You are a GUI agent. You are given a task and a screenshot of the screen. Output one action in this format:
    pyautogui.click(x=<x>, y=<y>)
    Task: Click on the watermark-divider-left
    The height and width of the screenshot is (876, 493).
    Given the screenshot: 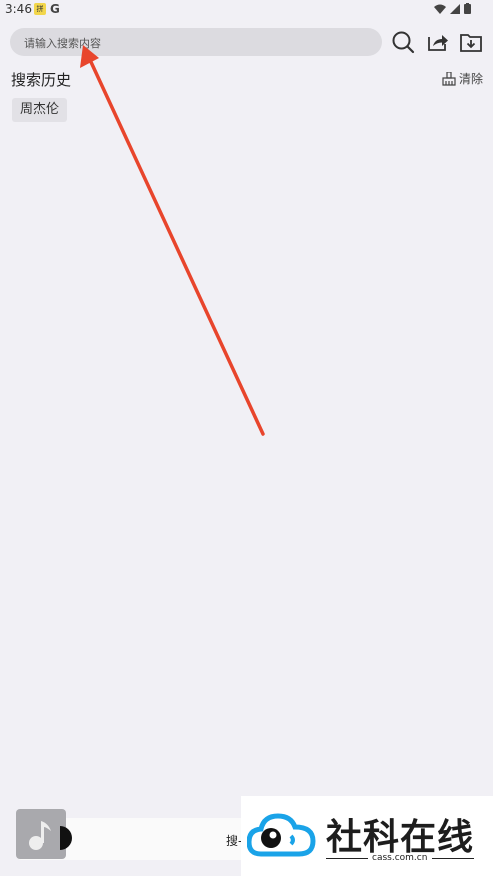 What is the action you would take?
    pyautogui.click(x=347, y=858)
    